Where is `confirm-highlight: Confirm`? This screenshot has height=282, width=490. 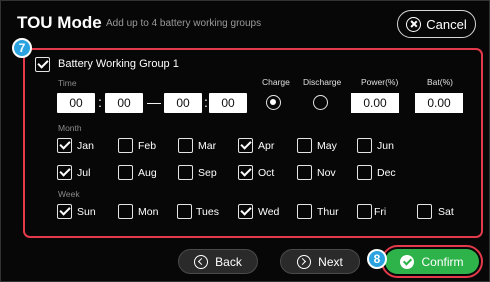
confirm-highlight: Confirm is located at coordinates (432, 261).